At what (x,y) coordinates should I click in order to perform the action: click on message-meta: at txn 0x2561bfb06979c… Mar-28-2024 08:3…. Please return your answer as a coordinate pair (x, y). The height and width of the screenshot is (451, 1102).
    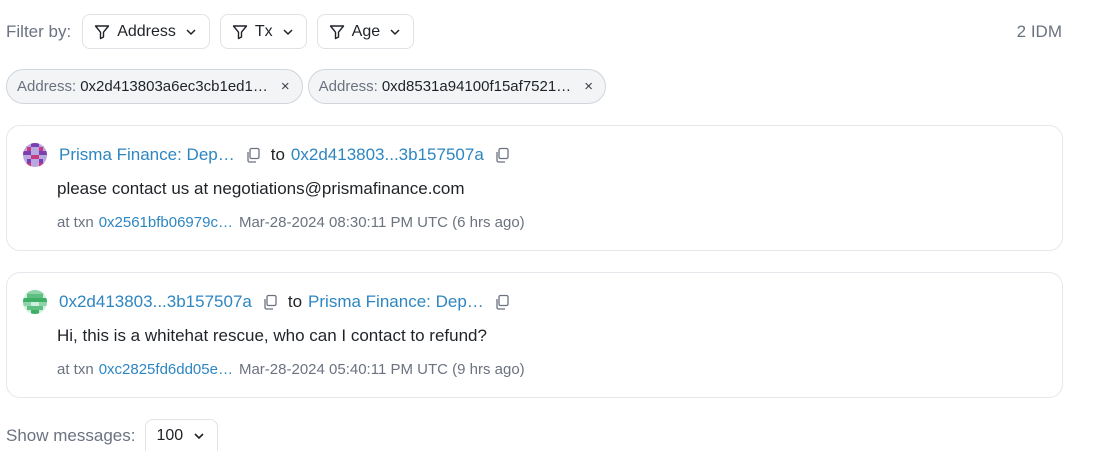
    Looking at the image, I should click on (291, 222).